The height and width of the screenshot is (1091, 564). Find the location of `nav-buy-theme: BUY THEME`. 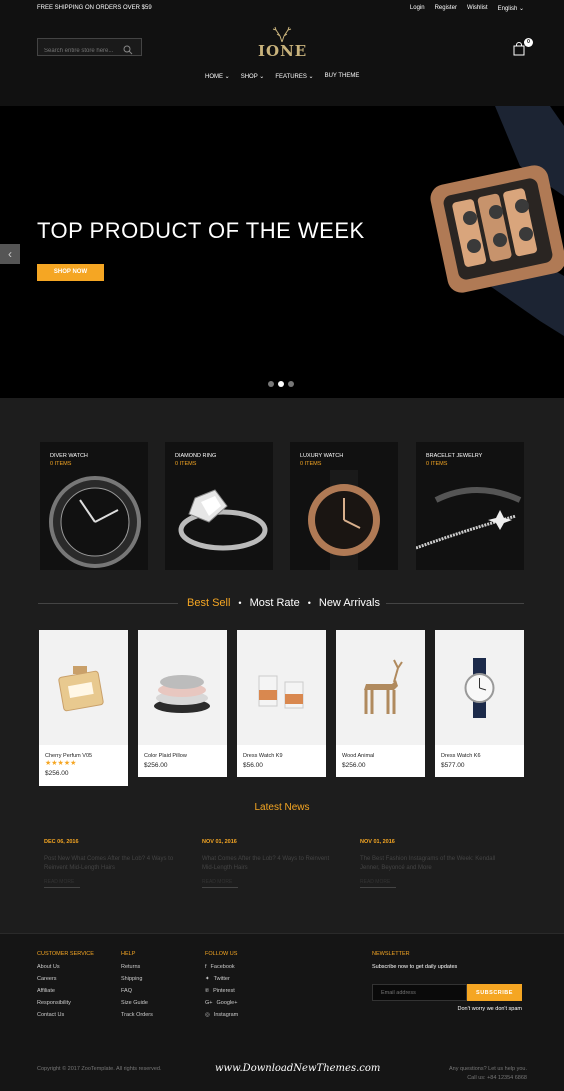

nav-buy-theme: BUY THEME is located at coordinates (342, 76).